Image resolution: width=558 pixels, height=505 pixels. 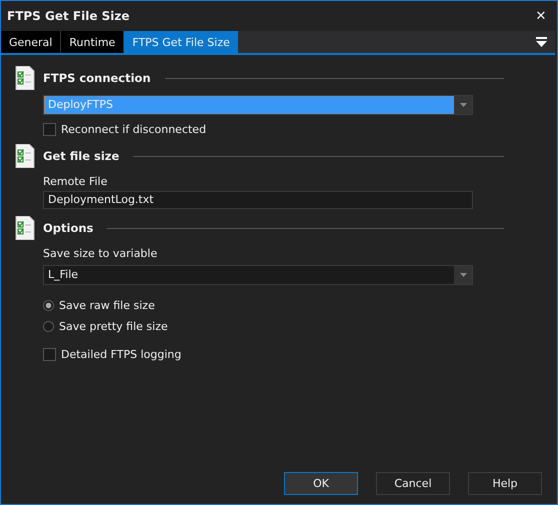 I want to click on checkbox-label: Detailed FTPS logging, so click(x=121, y=354).